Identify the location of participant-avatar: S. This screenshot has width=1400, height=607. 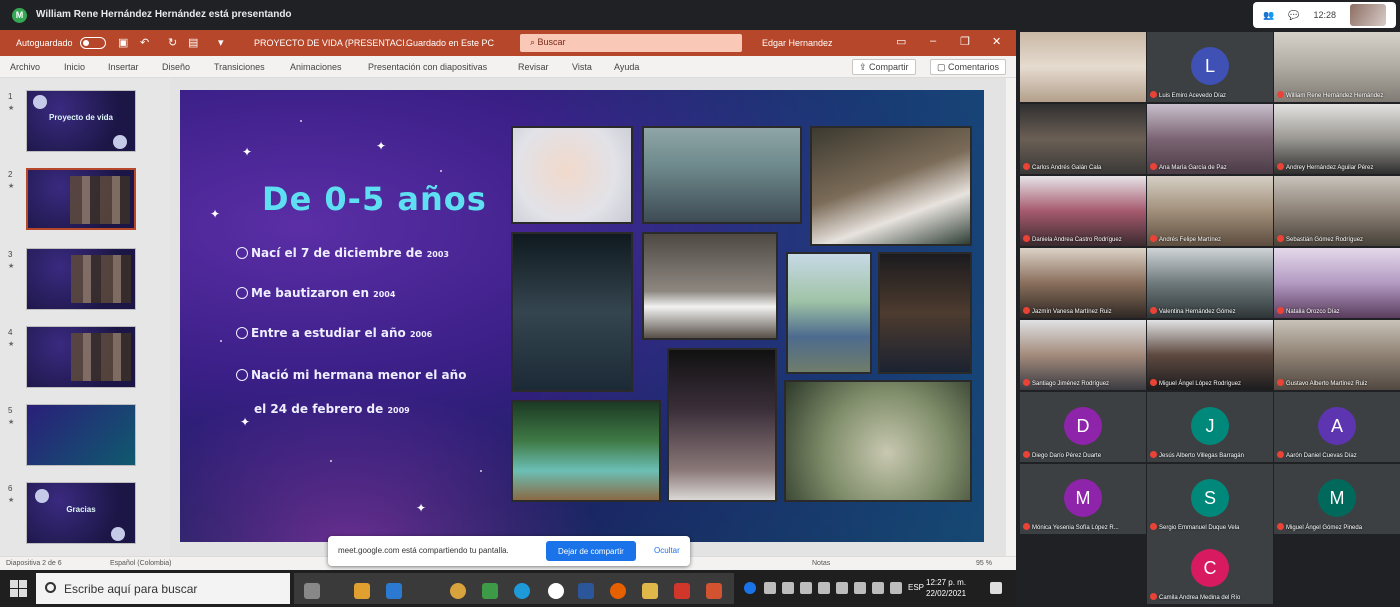
(1210, 498).